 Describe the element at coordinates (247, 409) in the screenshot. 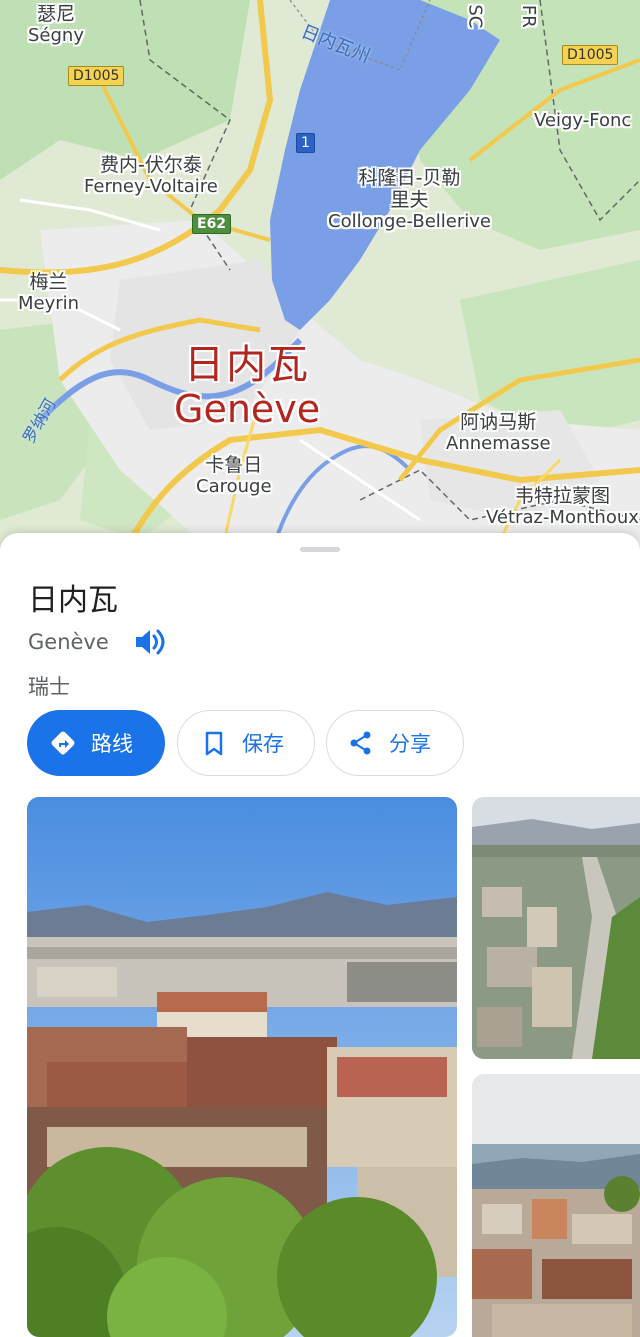

I see `map-label-fr: Genève` at that location.